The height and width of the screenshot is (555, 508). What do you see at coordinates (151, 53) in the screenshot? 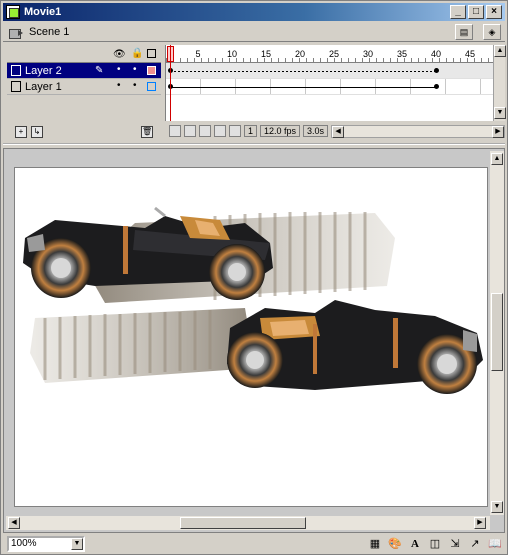
I see `outline-icon` at bounding box center [151, 53].